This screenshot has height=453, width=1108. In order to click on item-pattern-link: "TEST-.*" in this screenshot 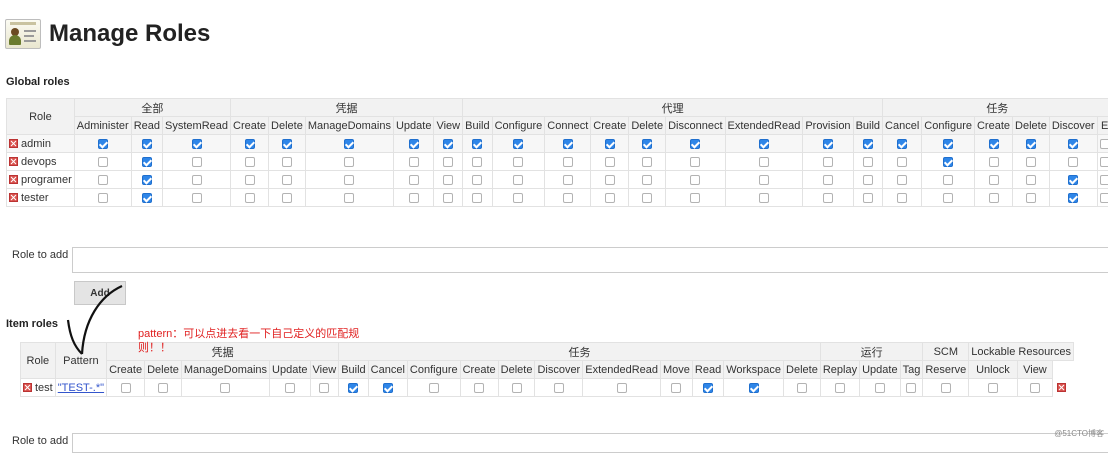, I will do `click(81, 388)`.